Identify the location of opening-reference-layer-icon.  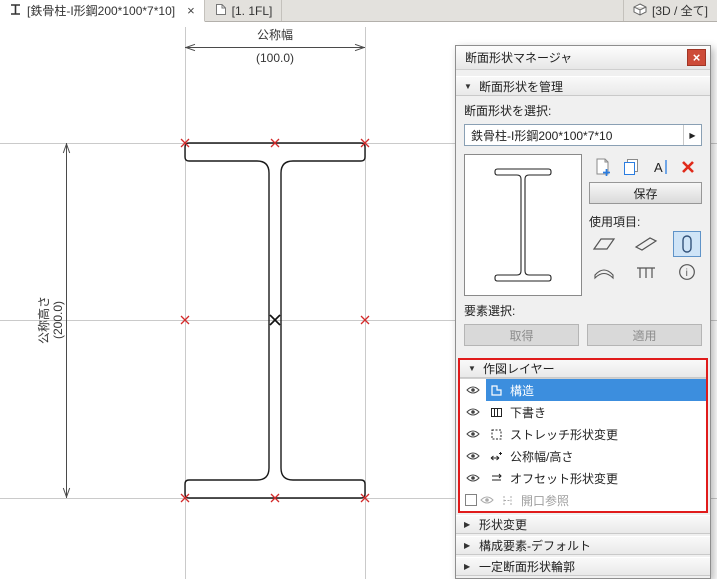
(507, 500).